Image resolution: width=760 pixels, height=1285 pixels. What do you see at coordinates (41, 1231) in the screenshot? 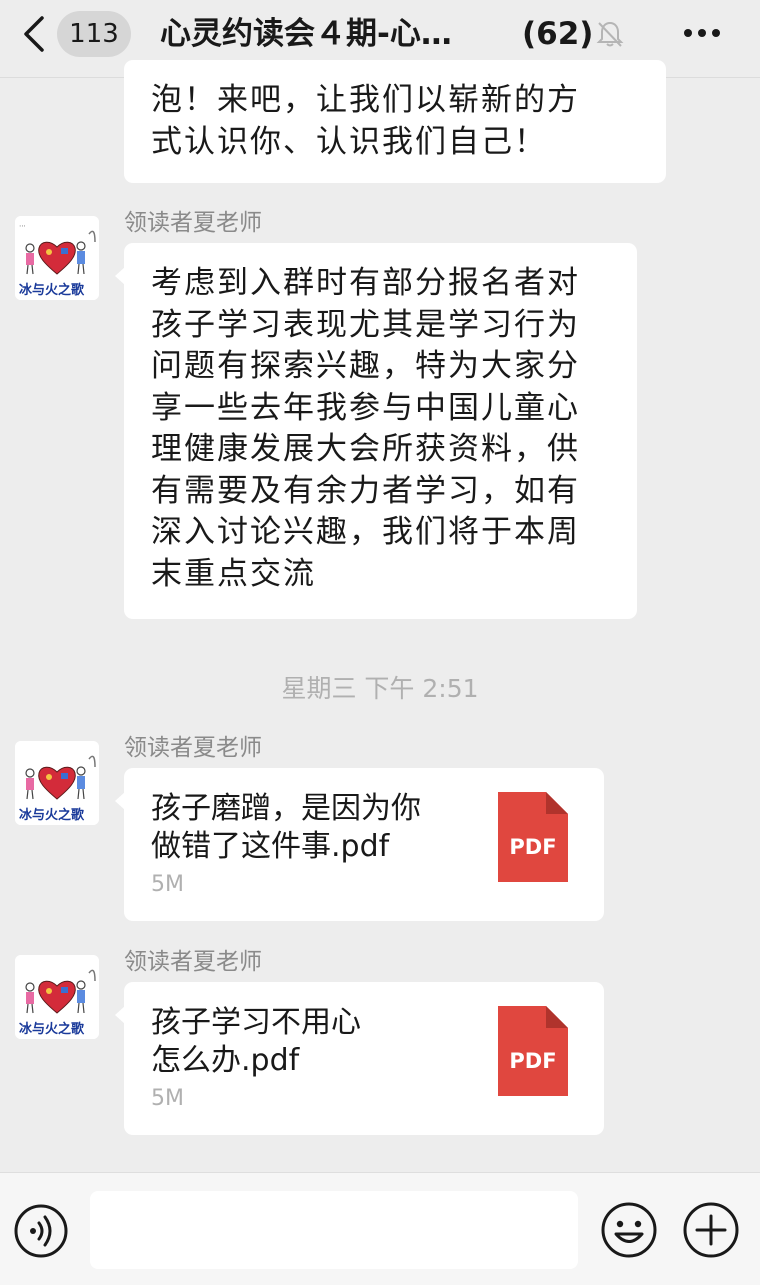
I see `voice-icon` at bounding box center [41, 1231].